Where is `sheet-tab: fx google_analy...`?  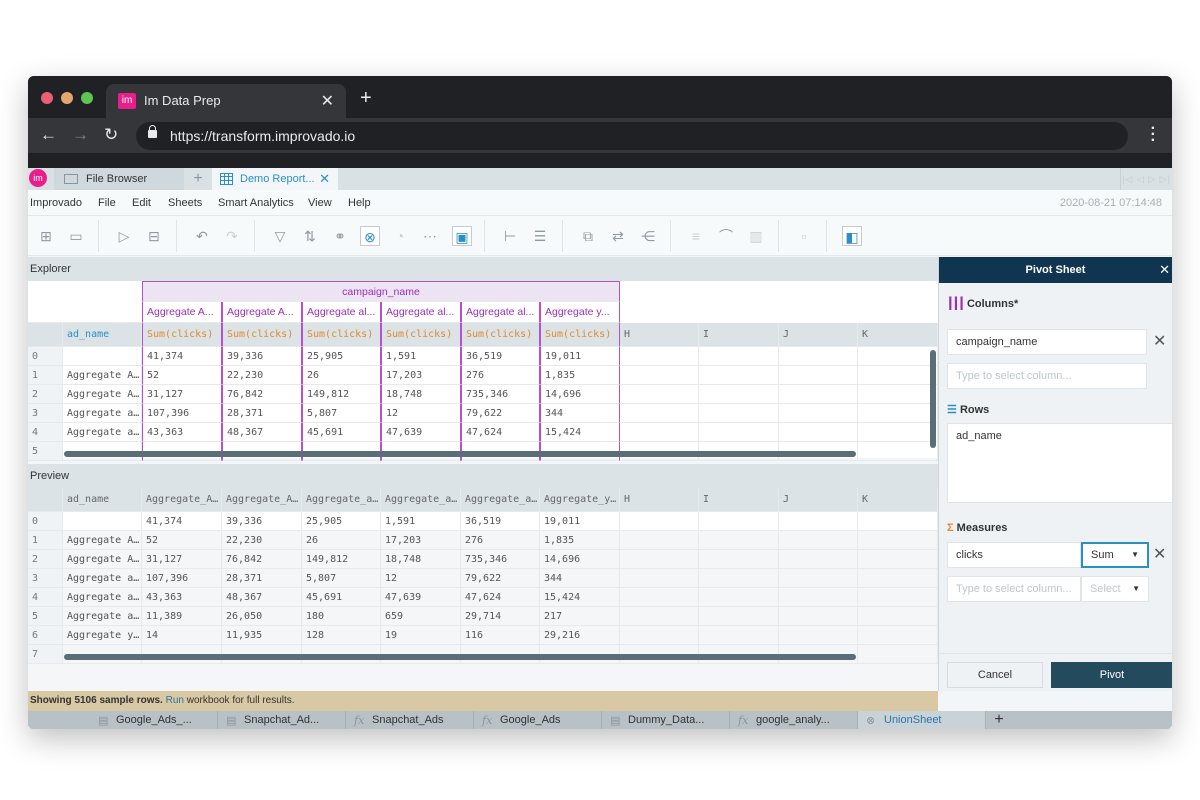 sheet-tab: fx google_analy... is located at coordinates (794, 720).